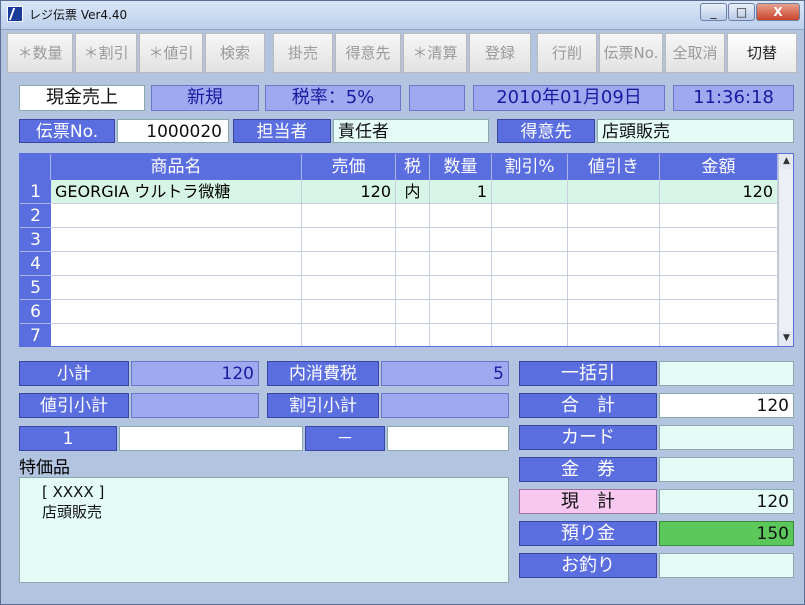 This screenshot has height=605, width=805. Describe the element at coordinates (695, 53) in the screenshot. I see `toolbar-cancel-all-button: 全取消` at that location.